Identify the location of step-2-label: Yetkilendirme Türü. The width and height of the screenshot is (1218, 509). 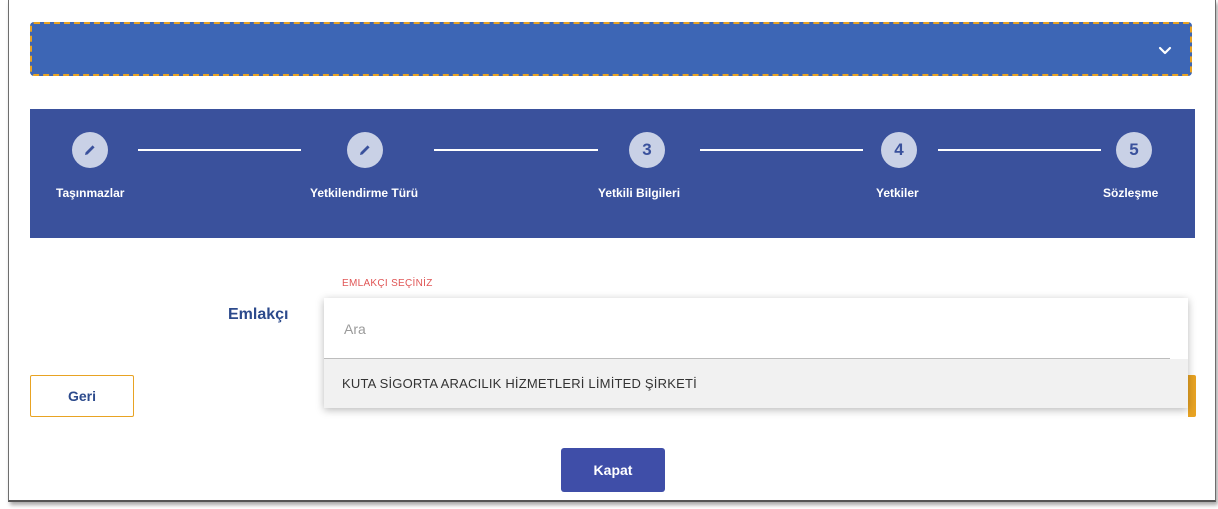
(364, 193).